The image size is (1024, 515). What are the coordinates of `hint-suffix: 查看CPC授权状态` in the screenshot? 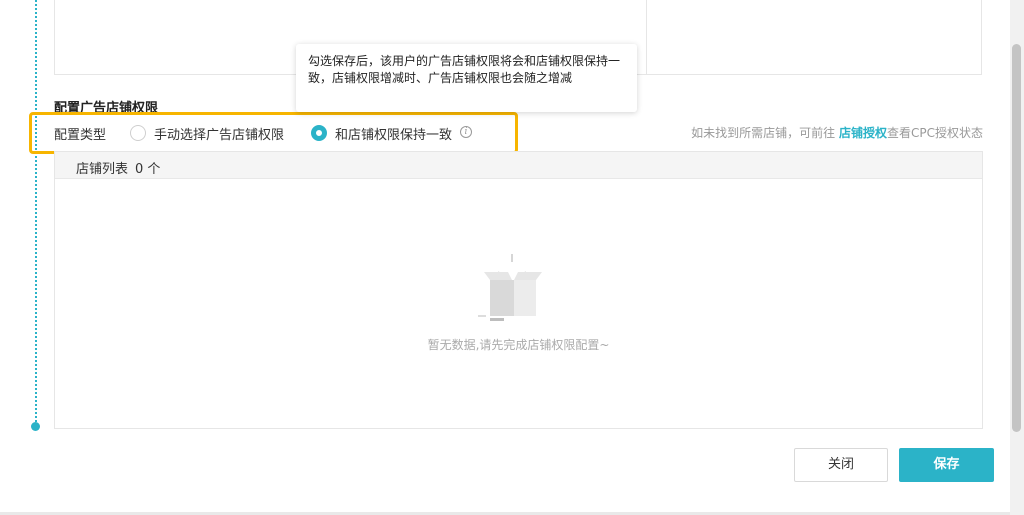 It's located at (935, 133).